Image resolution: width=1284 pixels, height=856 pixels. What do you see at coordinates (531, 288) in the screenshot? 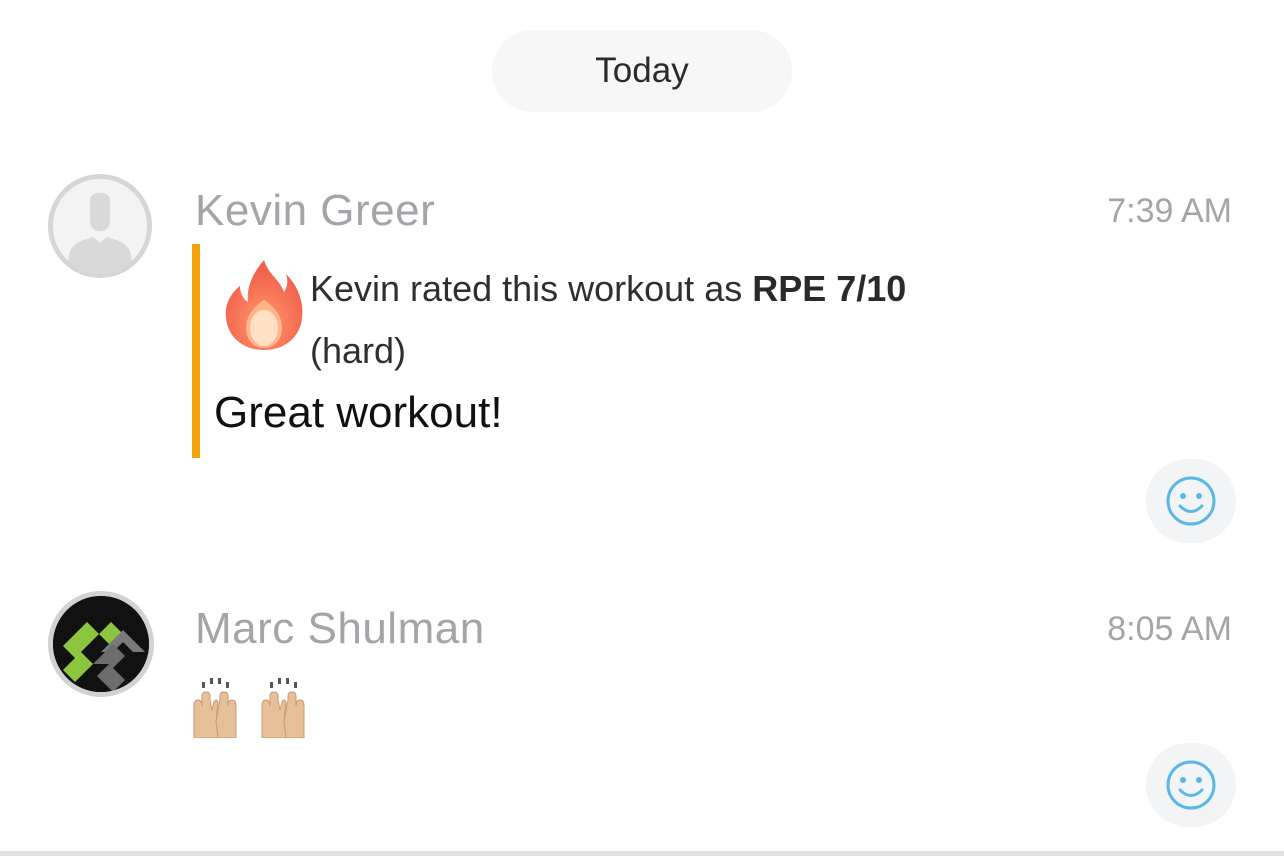
I see `rating-text-prefix: Kevin rated this workout as` at bounding box center [531, 288].